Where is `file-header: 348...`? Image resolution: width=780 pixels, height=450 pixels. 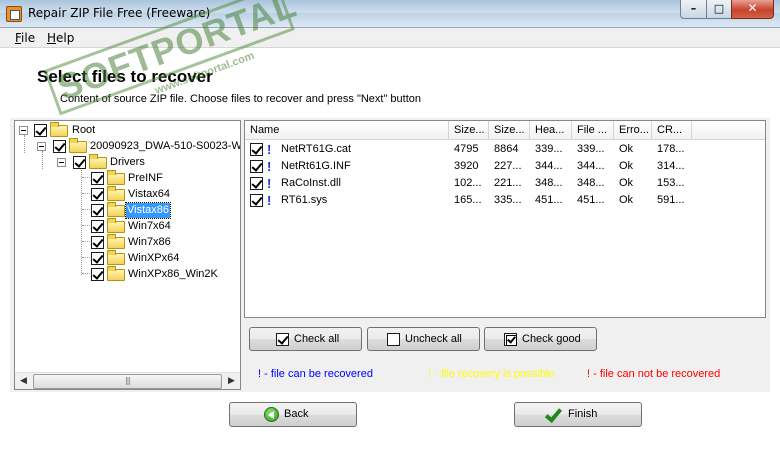 file-header: 348... is located at coordinates (549, 183).